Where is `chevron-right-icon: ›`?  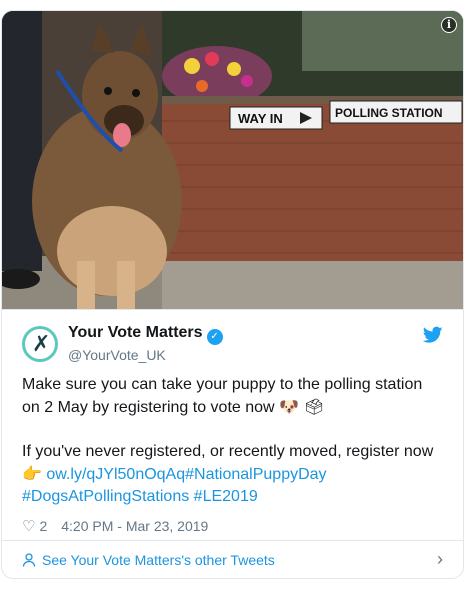
chevron-right-icon: › is located at coordinates (440, 559).